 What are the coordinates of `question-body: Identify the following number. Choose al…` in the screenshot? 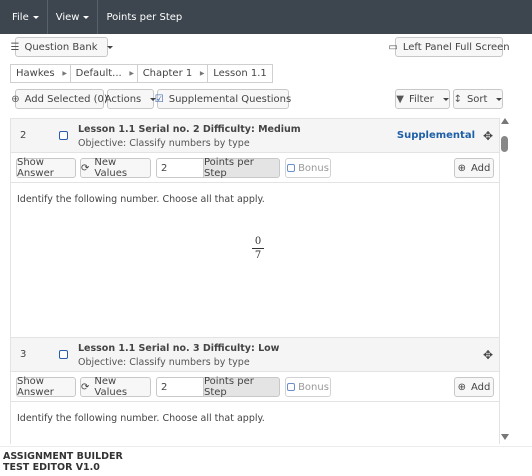 It's located at (255, 423).